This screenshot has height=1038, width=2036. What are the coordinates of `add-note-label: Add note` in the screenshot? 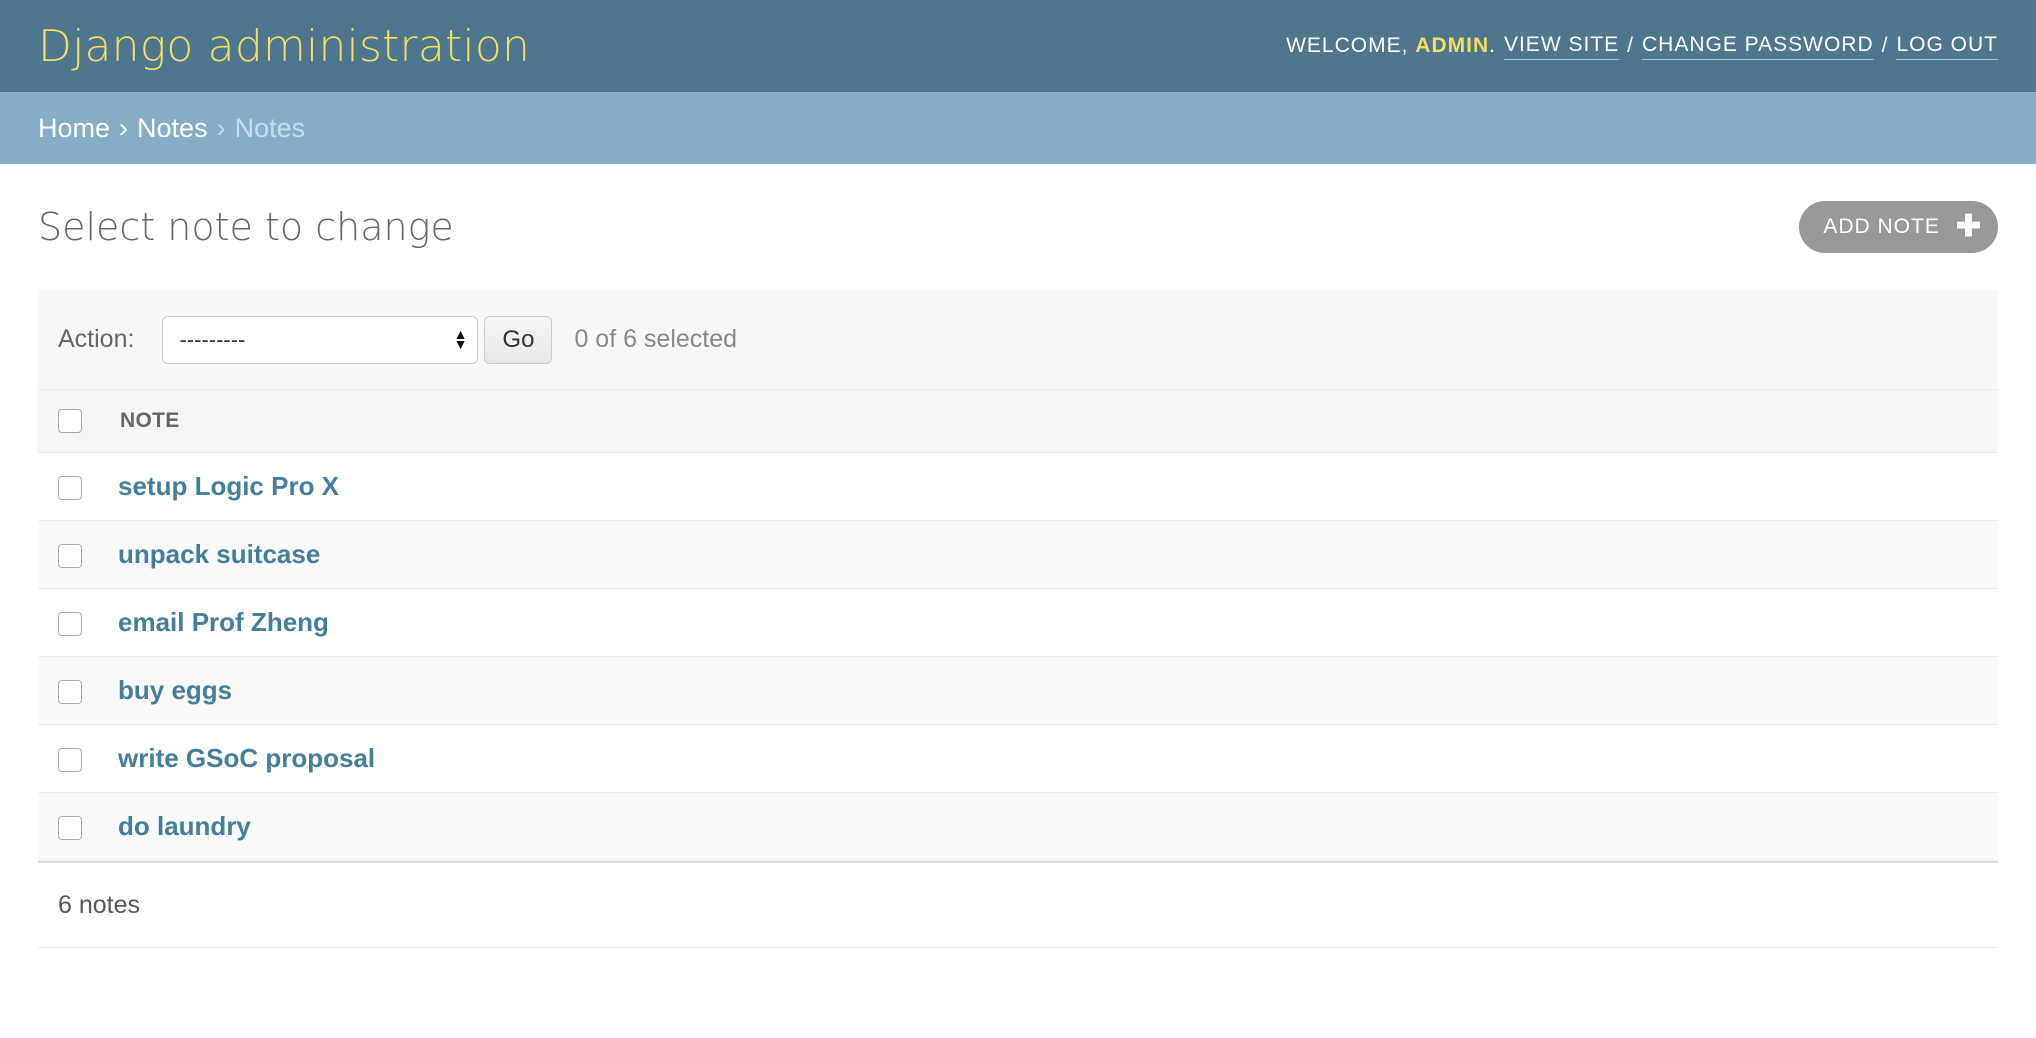 It's located at (1881, 226).